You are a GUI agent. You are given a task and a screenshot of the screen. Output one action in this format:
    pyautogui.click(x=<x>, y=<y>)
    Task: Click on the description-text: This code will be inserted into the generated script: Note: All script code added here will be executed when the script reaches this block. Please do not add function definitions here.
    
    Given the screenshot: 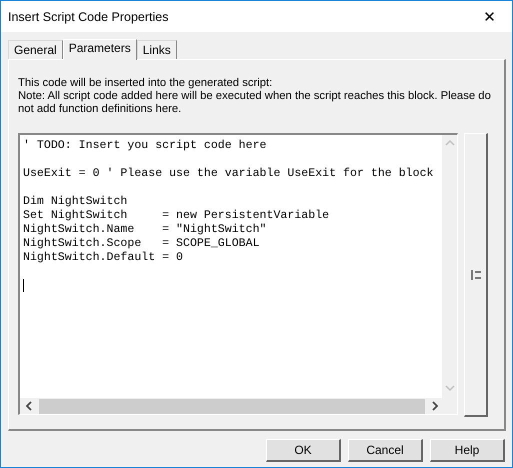 What is the action you would take?
    pyautogui.click(x=255, y=97)
    